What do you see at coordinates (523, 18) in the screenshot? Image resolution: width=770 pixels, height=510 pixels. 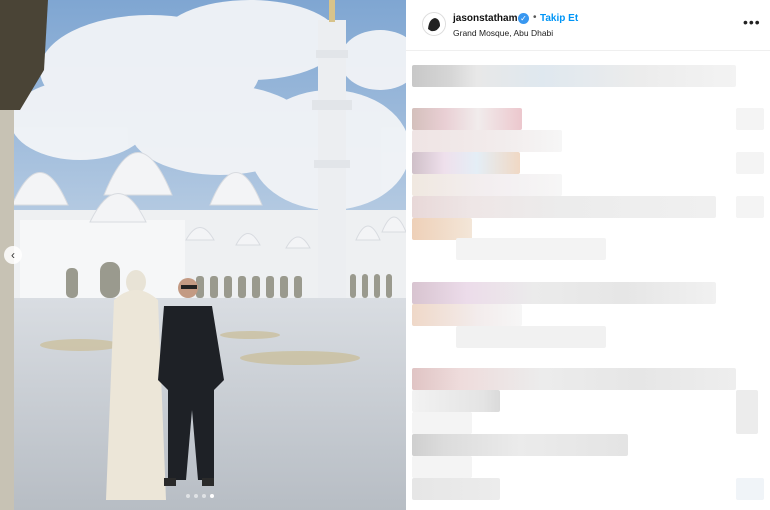 I see `verified-badge-icon: ✓` at bounding box center [523, 18].